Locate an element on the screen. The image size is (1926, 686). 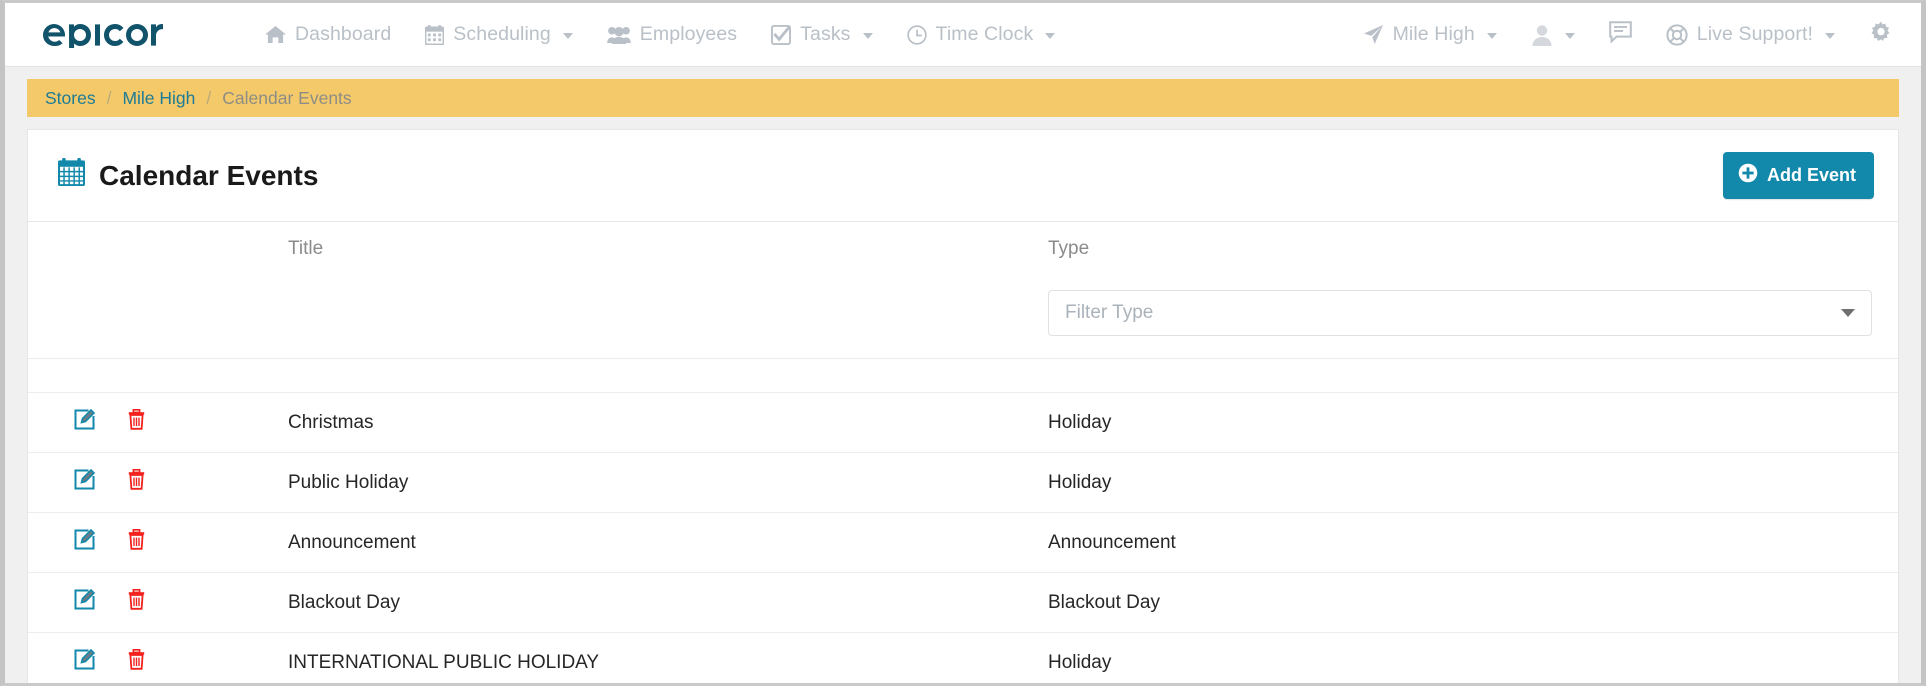
row-title: Announcement is located at coordinates (668, 542).